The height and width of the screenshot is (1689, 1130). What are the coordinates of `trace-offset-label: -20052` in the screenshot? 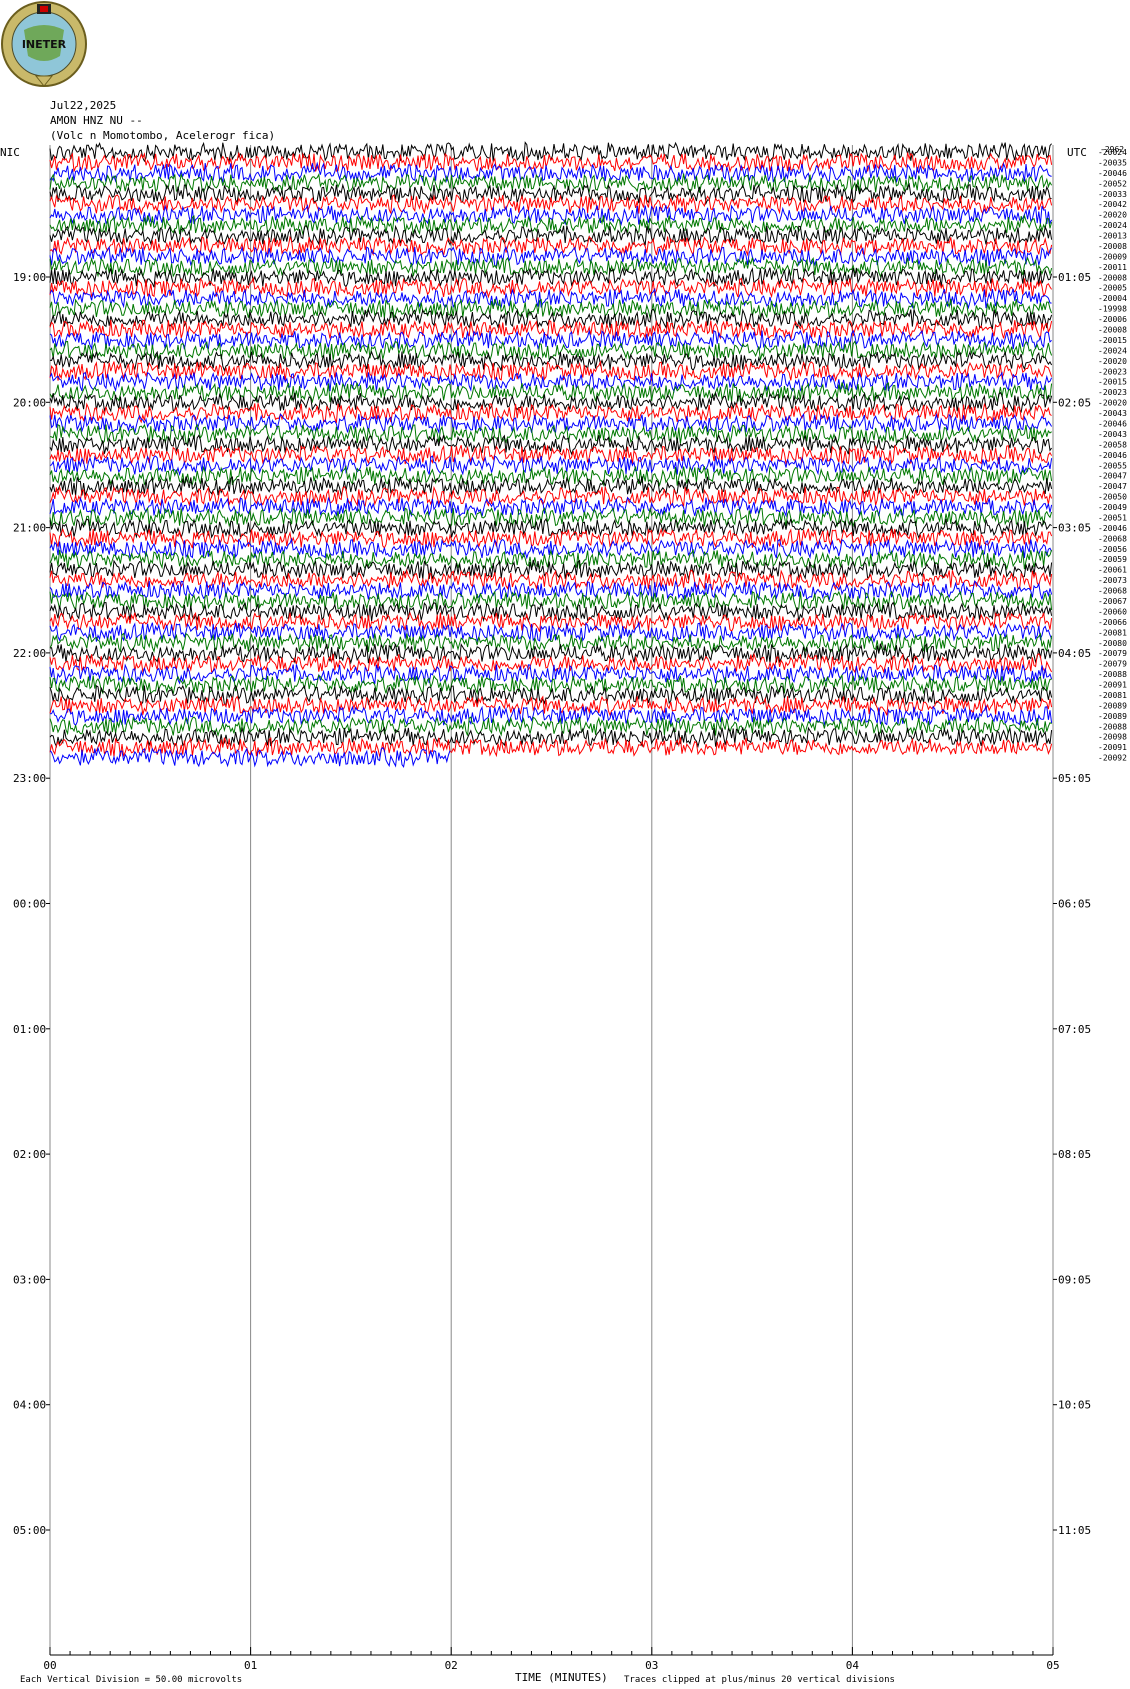 It's located at (1112, 183).